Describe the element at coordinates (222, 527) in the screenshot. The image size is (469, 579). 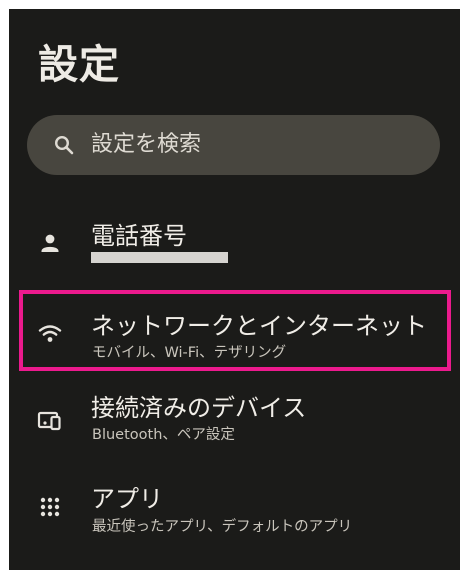
I see `settings-item-subtitle: 最近使ったアプリ、デフォルトのアプリ` at that location.